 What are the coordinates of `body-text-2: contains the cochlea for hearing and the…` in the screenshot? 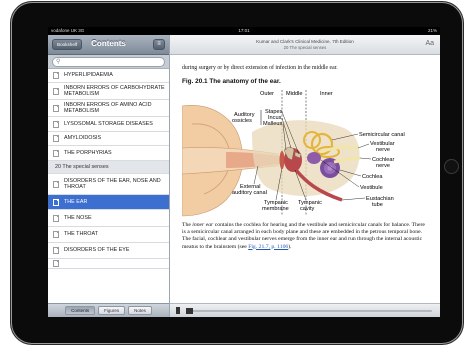 It's located at (303, 236).